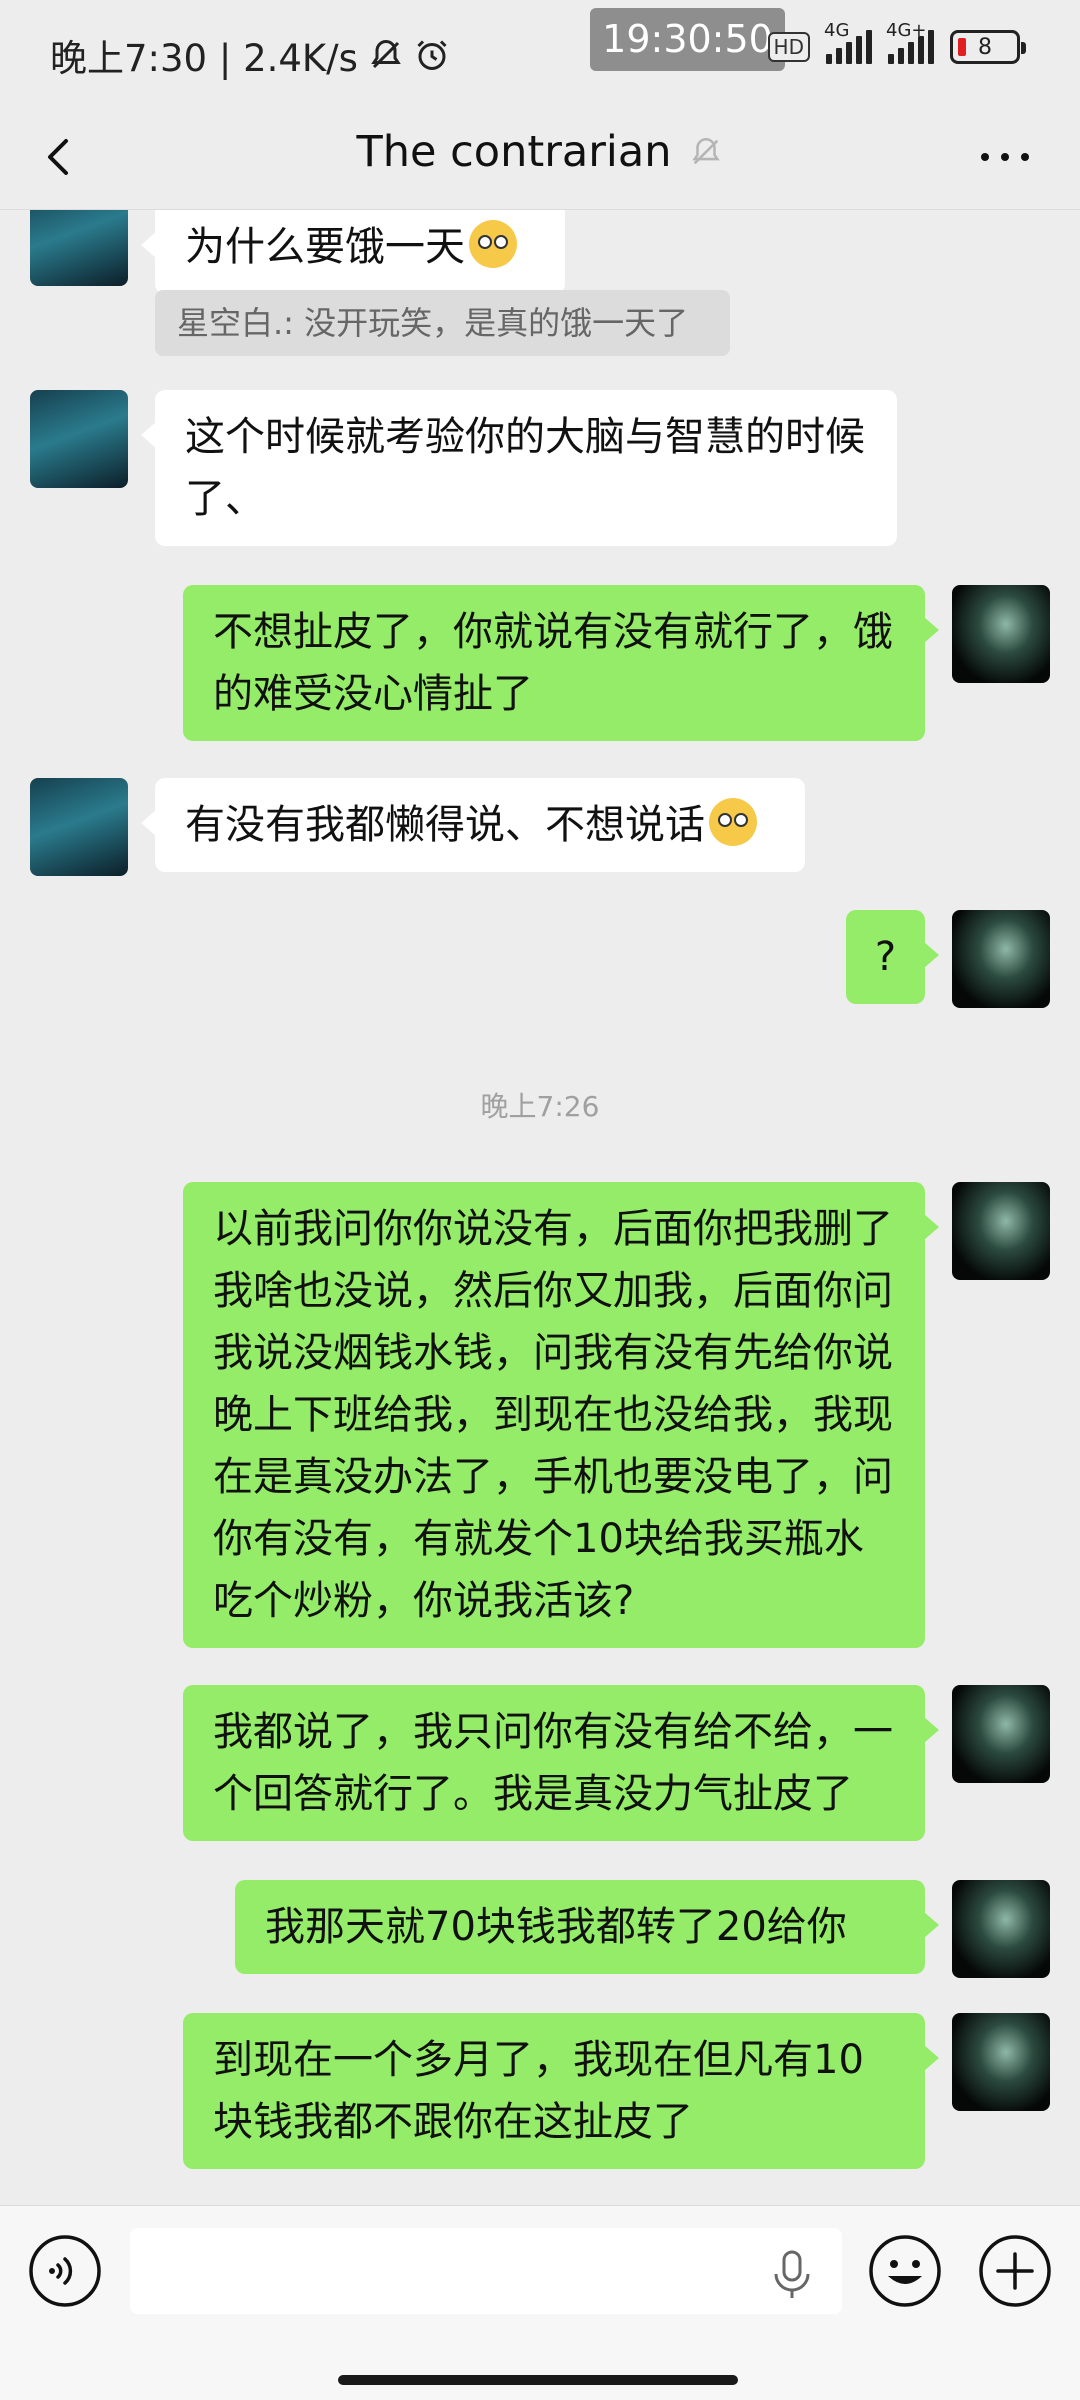 Image resolution: width=1080 pixels, height=2400 pixels. I want to click on status-time-speed: 晚上7:30 | 2.4K/s, so click(204, 58).